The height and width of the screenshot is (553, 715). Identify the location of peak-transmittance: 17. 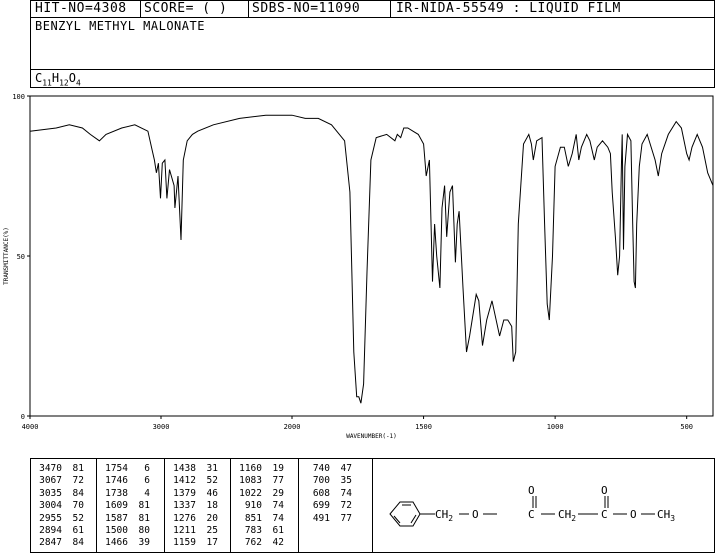
(212, 543).